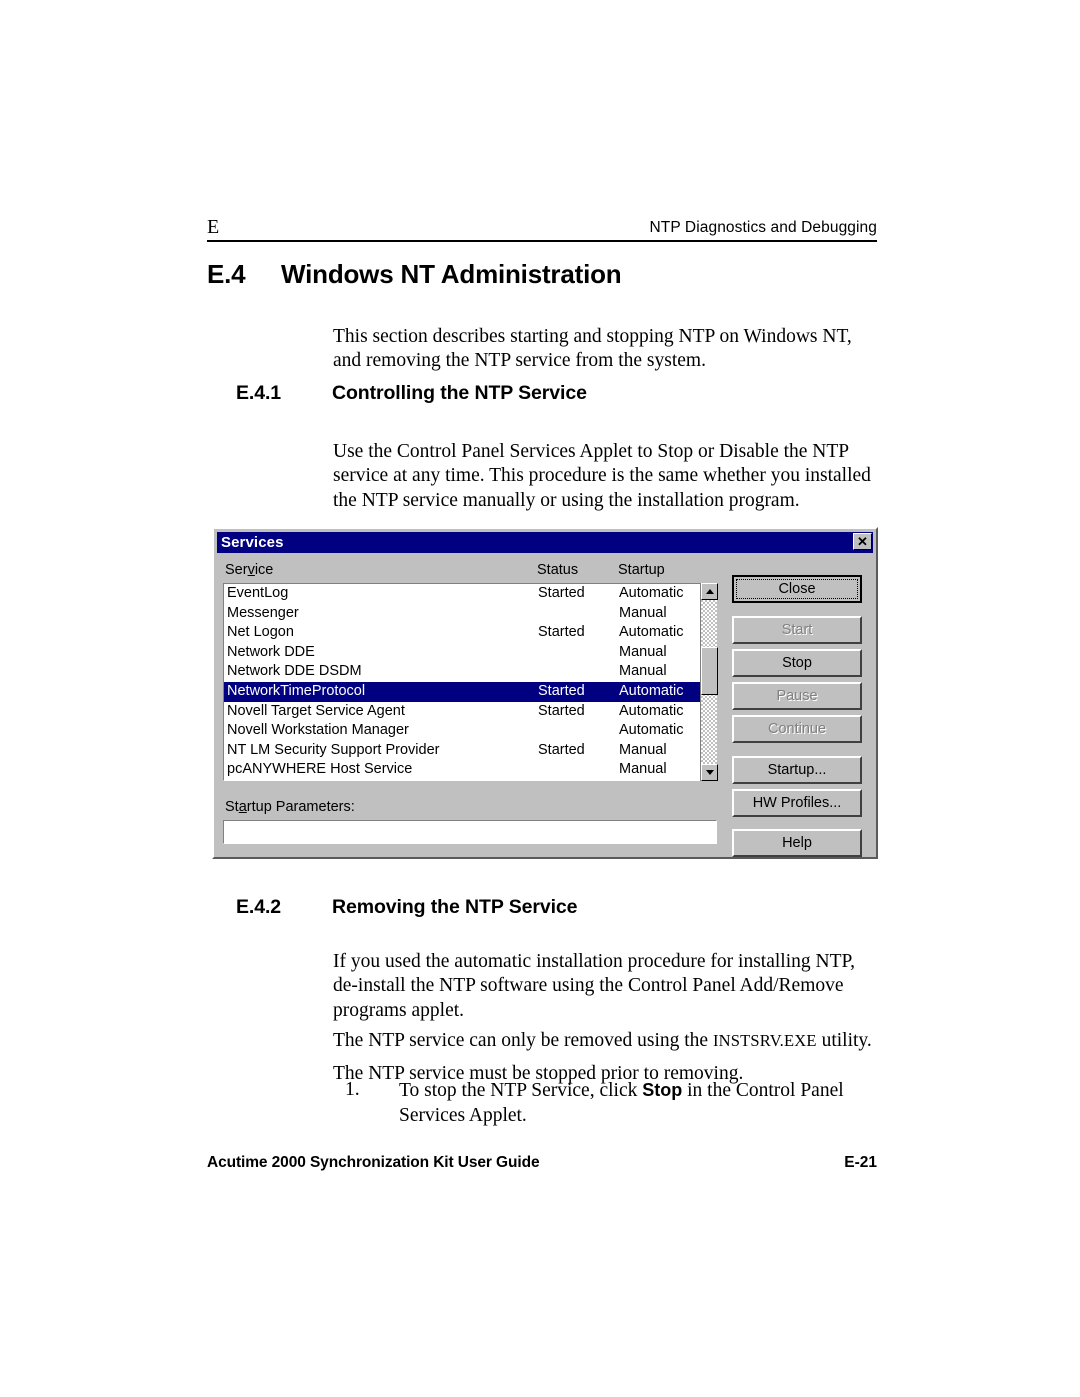 The image size is (1080, 1397). Describe the element at coordinates (470, 594) in the screenshot. I see `table-row: EventLog Started Automatic` at that location.